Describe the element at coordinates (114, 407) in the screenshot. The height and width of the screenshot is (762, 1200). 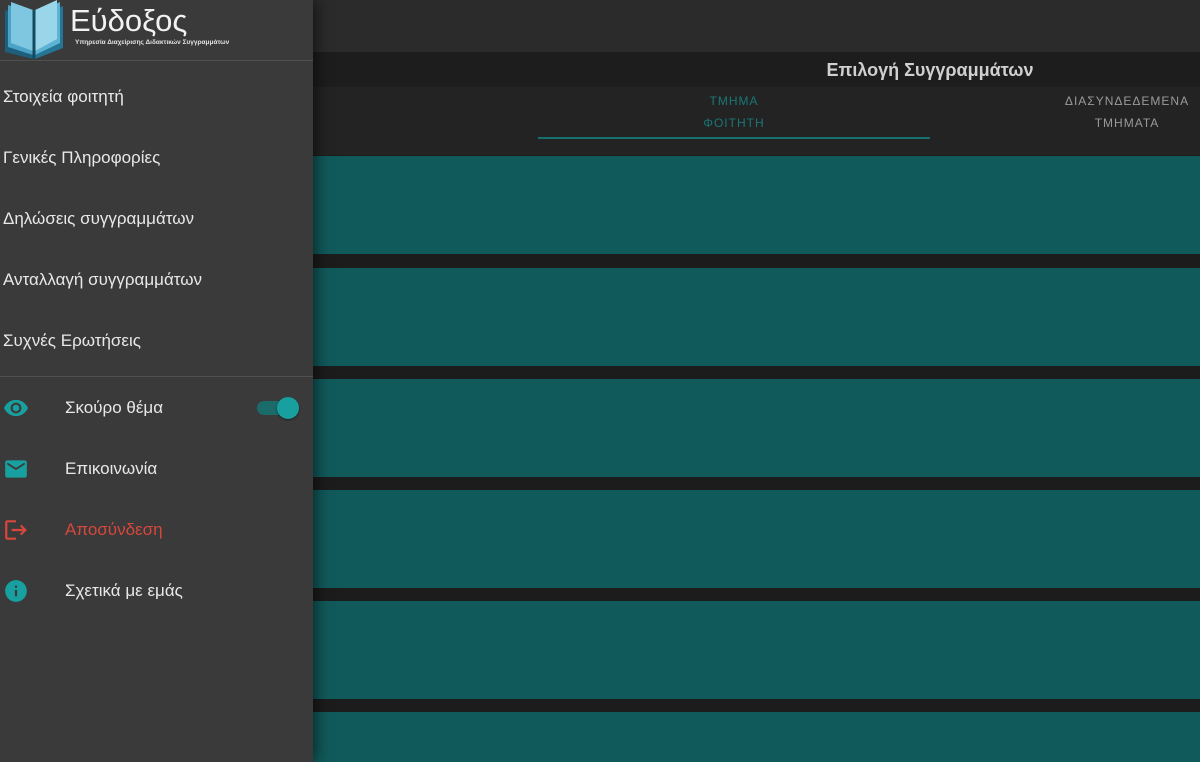
I see `action-label: Σκούρο θέμα` at that location.